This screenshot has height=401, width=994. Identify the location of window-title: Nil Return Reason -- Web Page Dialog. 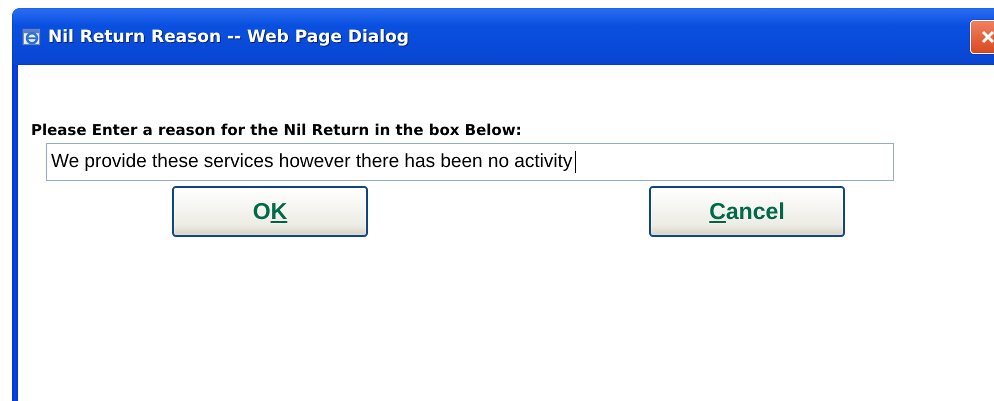
(228, 36).